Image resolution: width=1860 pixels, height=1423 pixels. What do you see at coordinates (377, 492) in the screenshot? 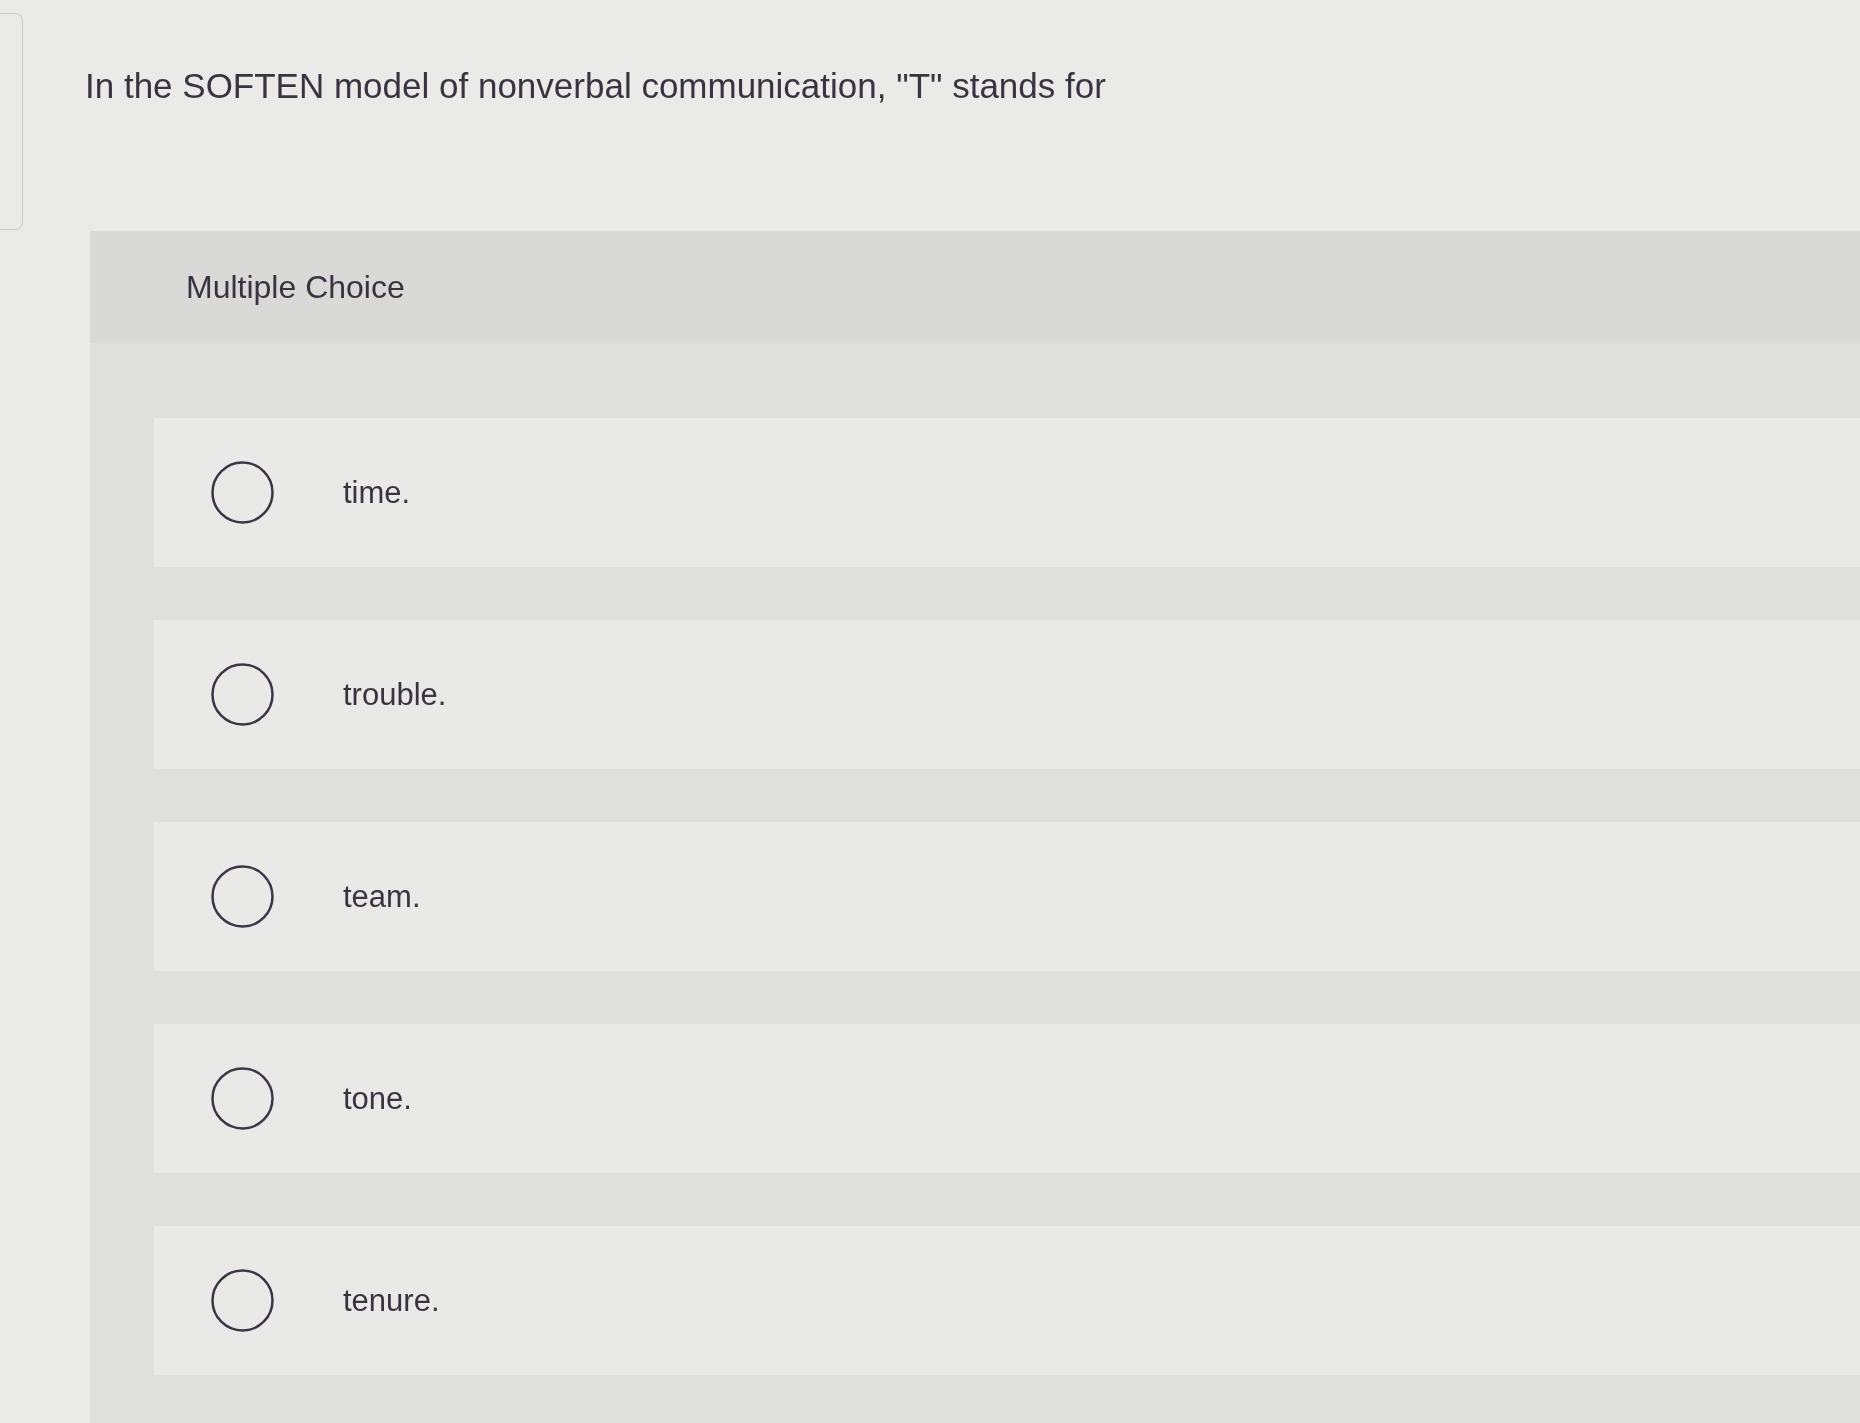
I see `option-label: time.` at bounding box center [377, 492].